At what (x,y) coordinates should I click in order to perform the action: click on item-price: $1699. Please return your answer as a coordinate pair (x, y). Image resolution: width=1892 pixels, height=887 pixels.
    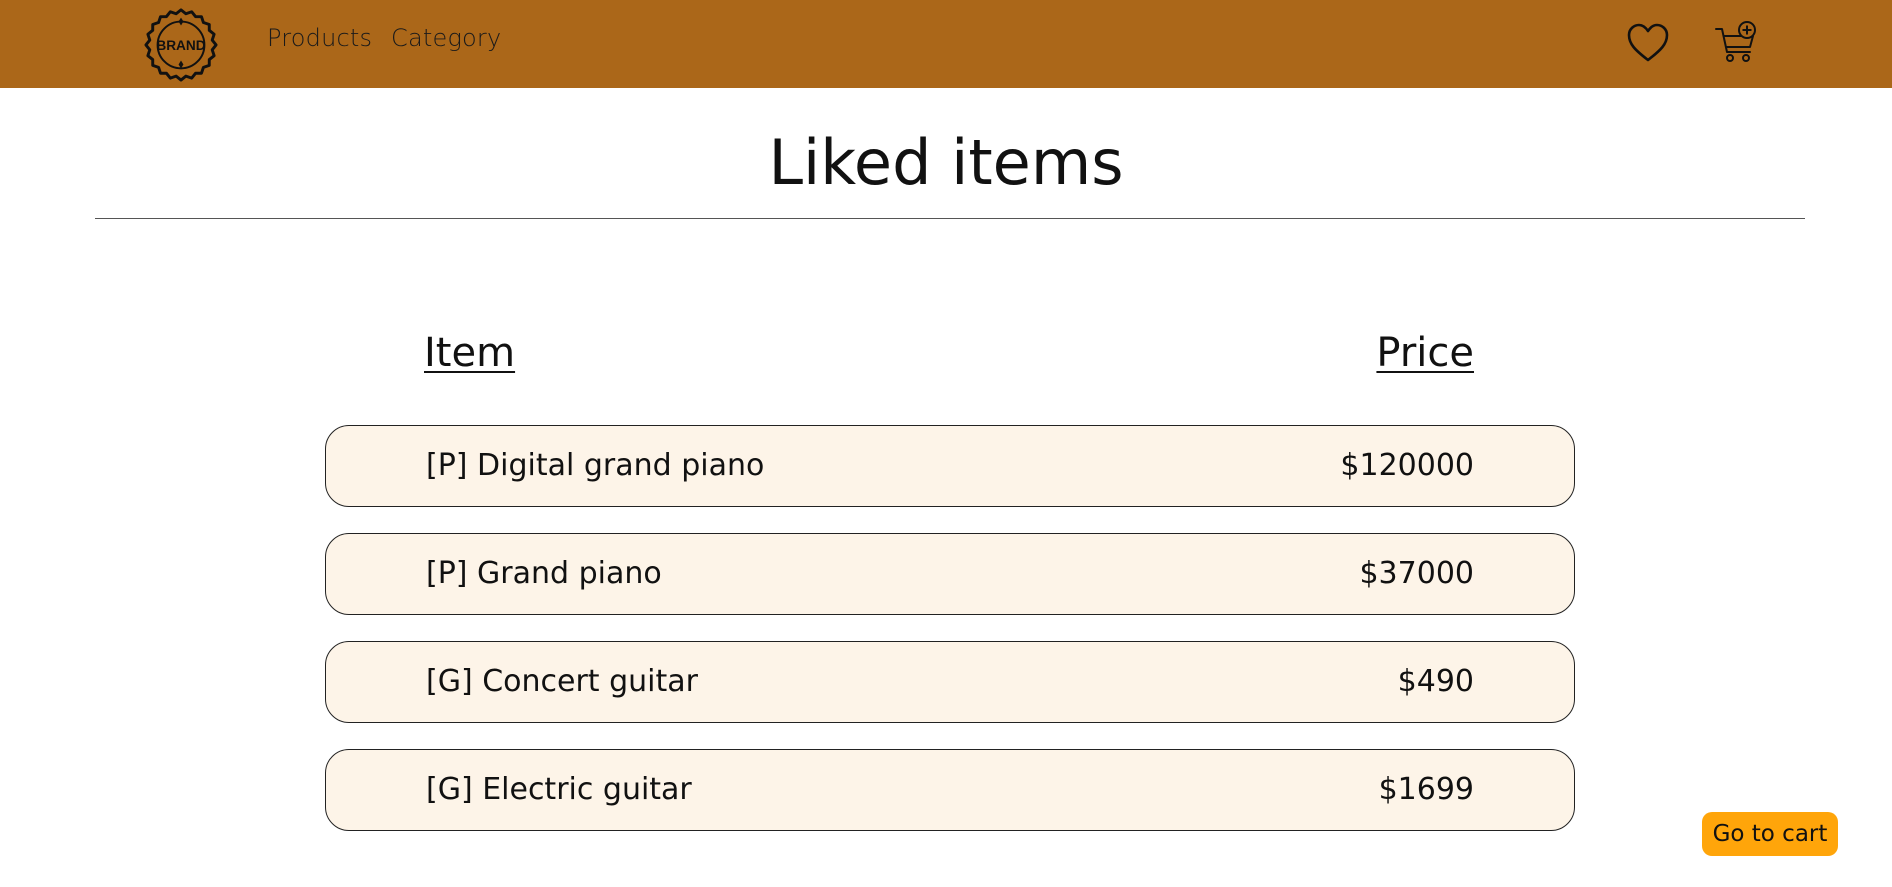
    Looking at the image, I should click on (1426, 789).